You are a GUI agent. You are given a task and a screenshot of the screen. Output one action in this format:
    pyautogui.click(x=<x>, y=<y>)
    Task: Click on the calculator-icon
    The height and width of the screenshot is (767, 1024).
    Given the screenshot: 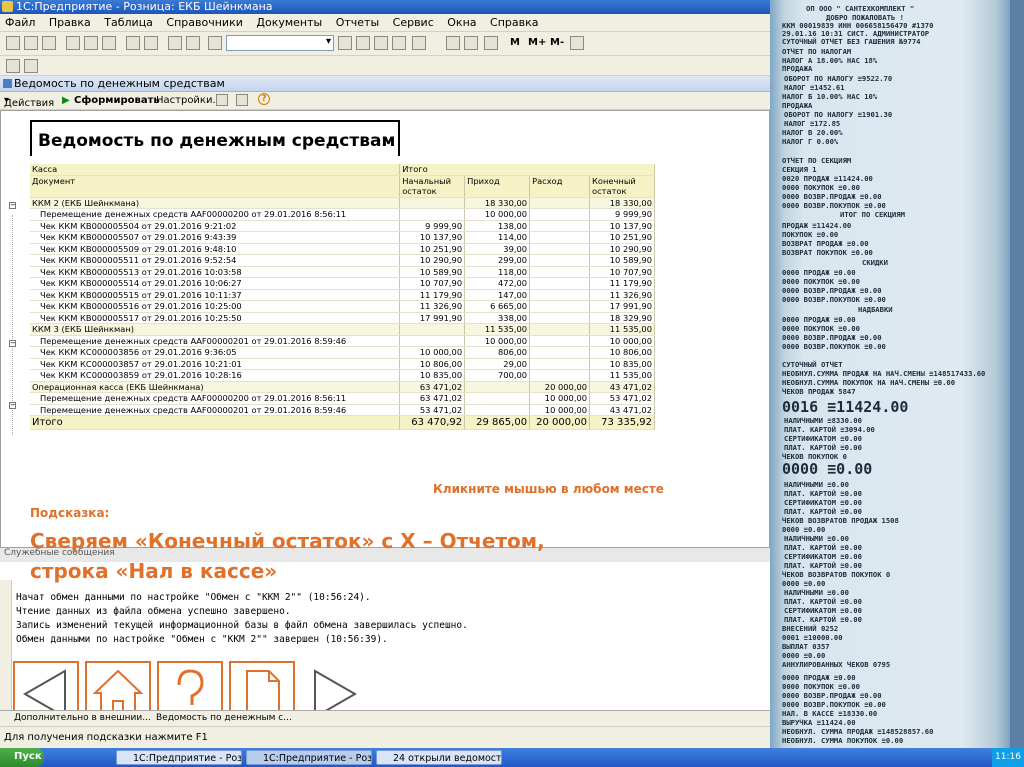 What is the action you would take?
    pyautogui.click(x=453, y=43)
    